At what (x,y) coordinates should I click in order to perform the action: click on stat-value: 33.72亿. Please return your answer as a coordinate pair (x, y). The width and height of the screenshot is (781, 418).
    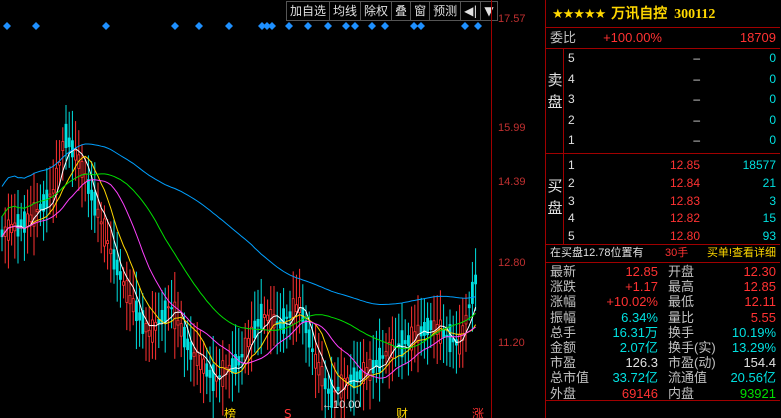
    Looking at the image, I should click on (635, 378).